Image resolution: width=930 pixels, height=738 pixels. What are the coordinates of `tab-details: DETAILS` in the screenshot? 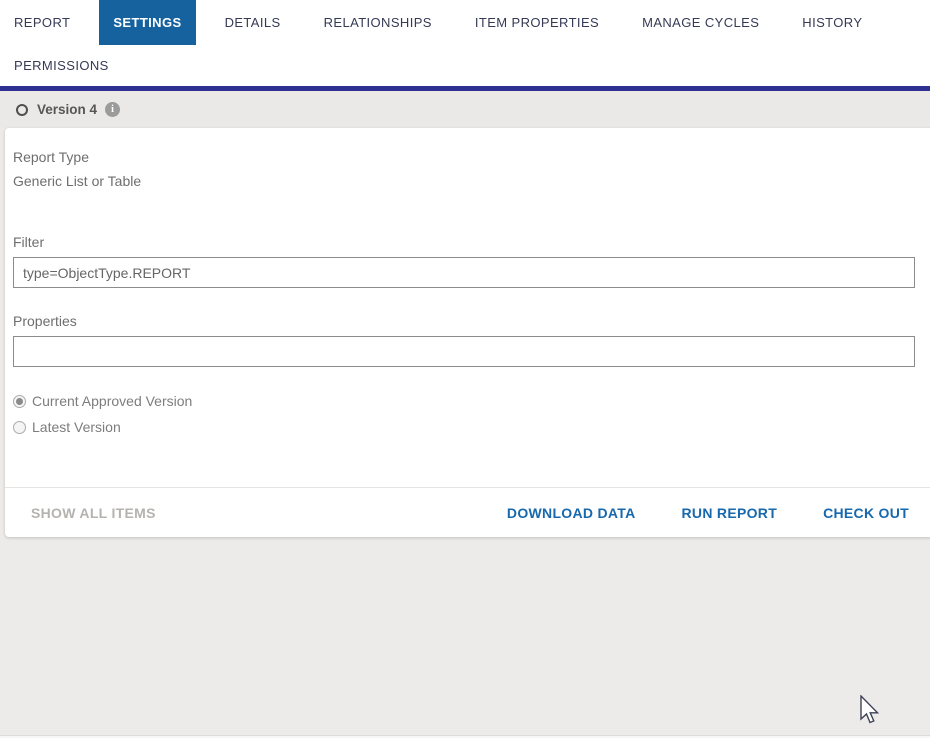 It's located at (253, 22).